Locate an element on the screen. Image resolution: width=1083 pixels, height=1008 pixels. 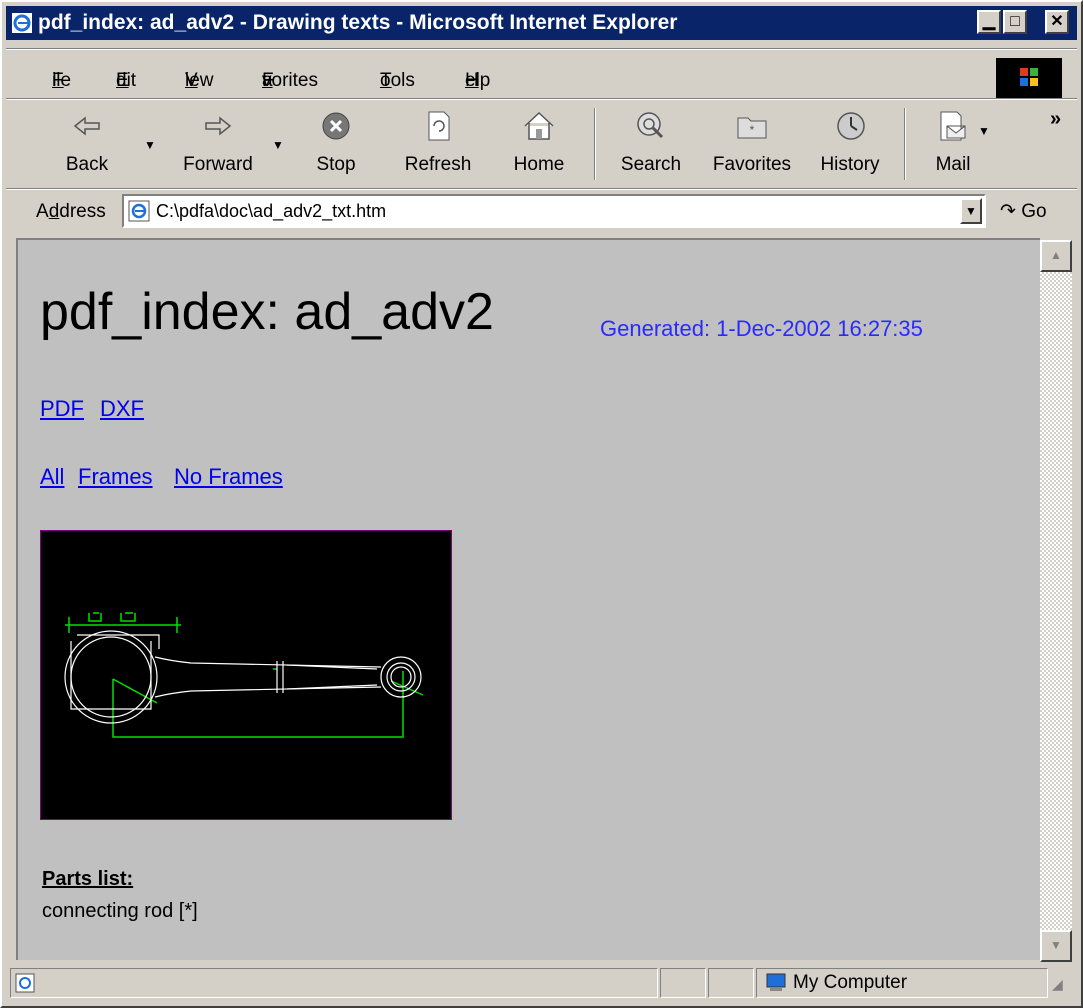
back-label: Back is located at coordinates (87, 164).